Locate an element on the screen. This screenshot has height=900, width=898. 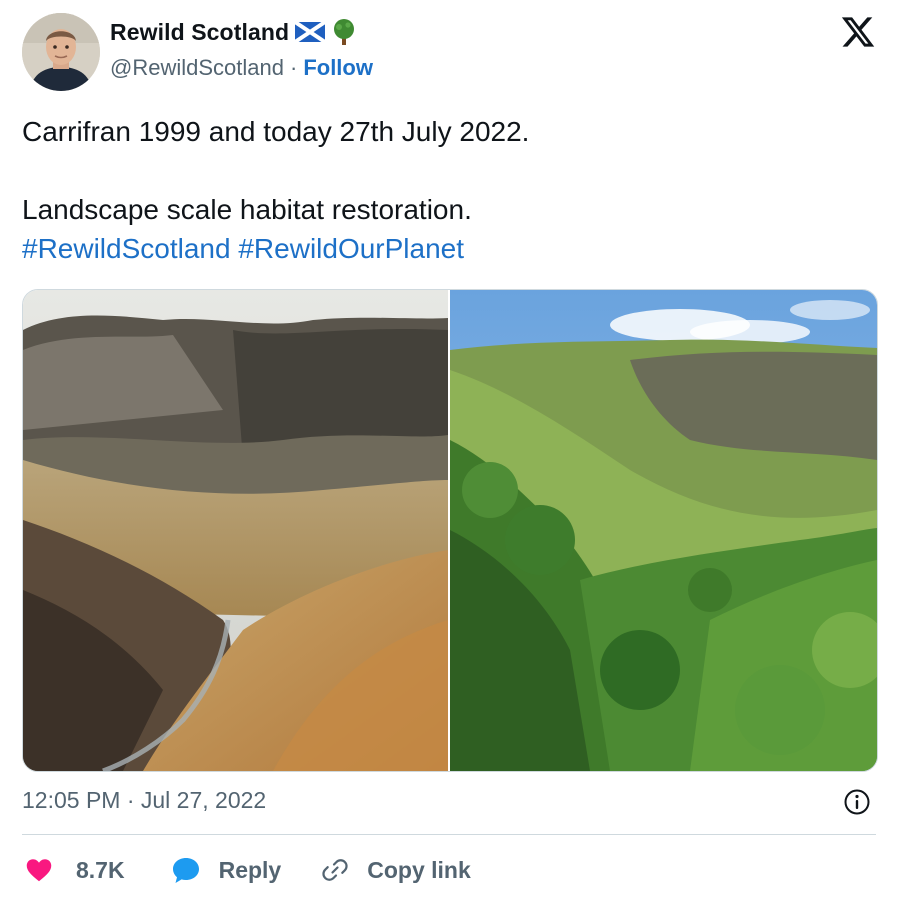
x-logo-icon is located at coordinates (858, 32).